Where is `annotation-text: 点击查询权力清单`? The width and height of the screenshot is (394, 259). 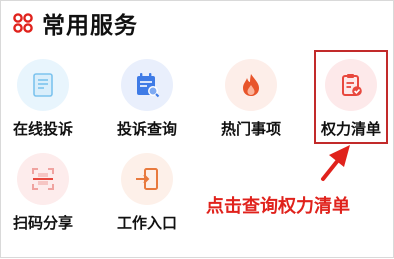
annotation-text: 点击查询权力清单 is located at coordinates (278, 206).